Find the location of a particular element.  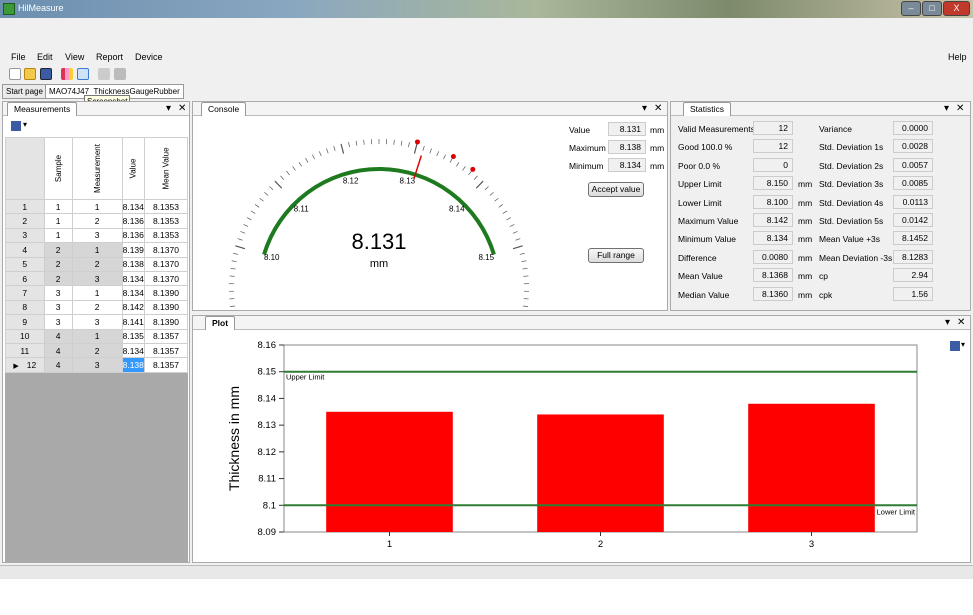

menu-report: Report is located at coordinates (109, 57).